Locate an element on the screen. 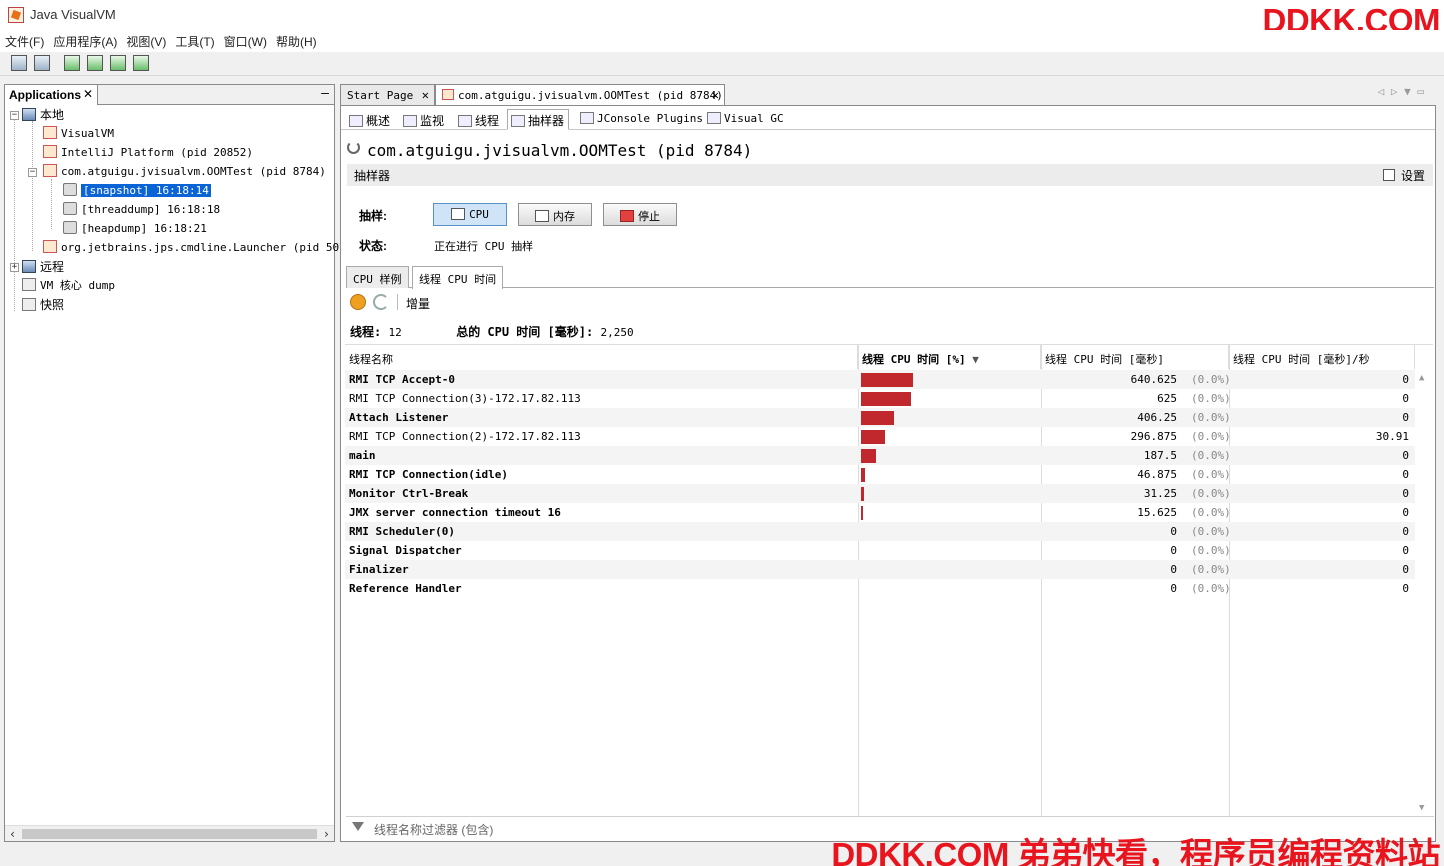 This screenshot has width=1444, height=866. expand-oomtest-toggle: − is located at coordinates (32, 172).